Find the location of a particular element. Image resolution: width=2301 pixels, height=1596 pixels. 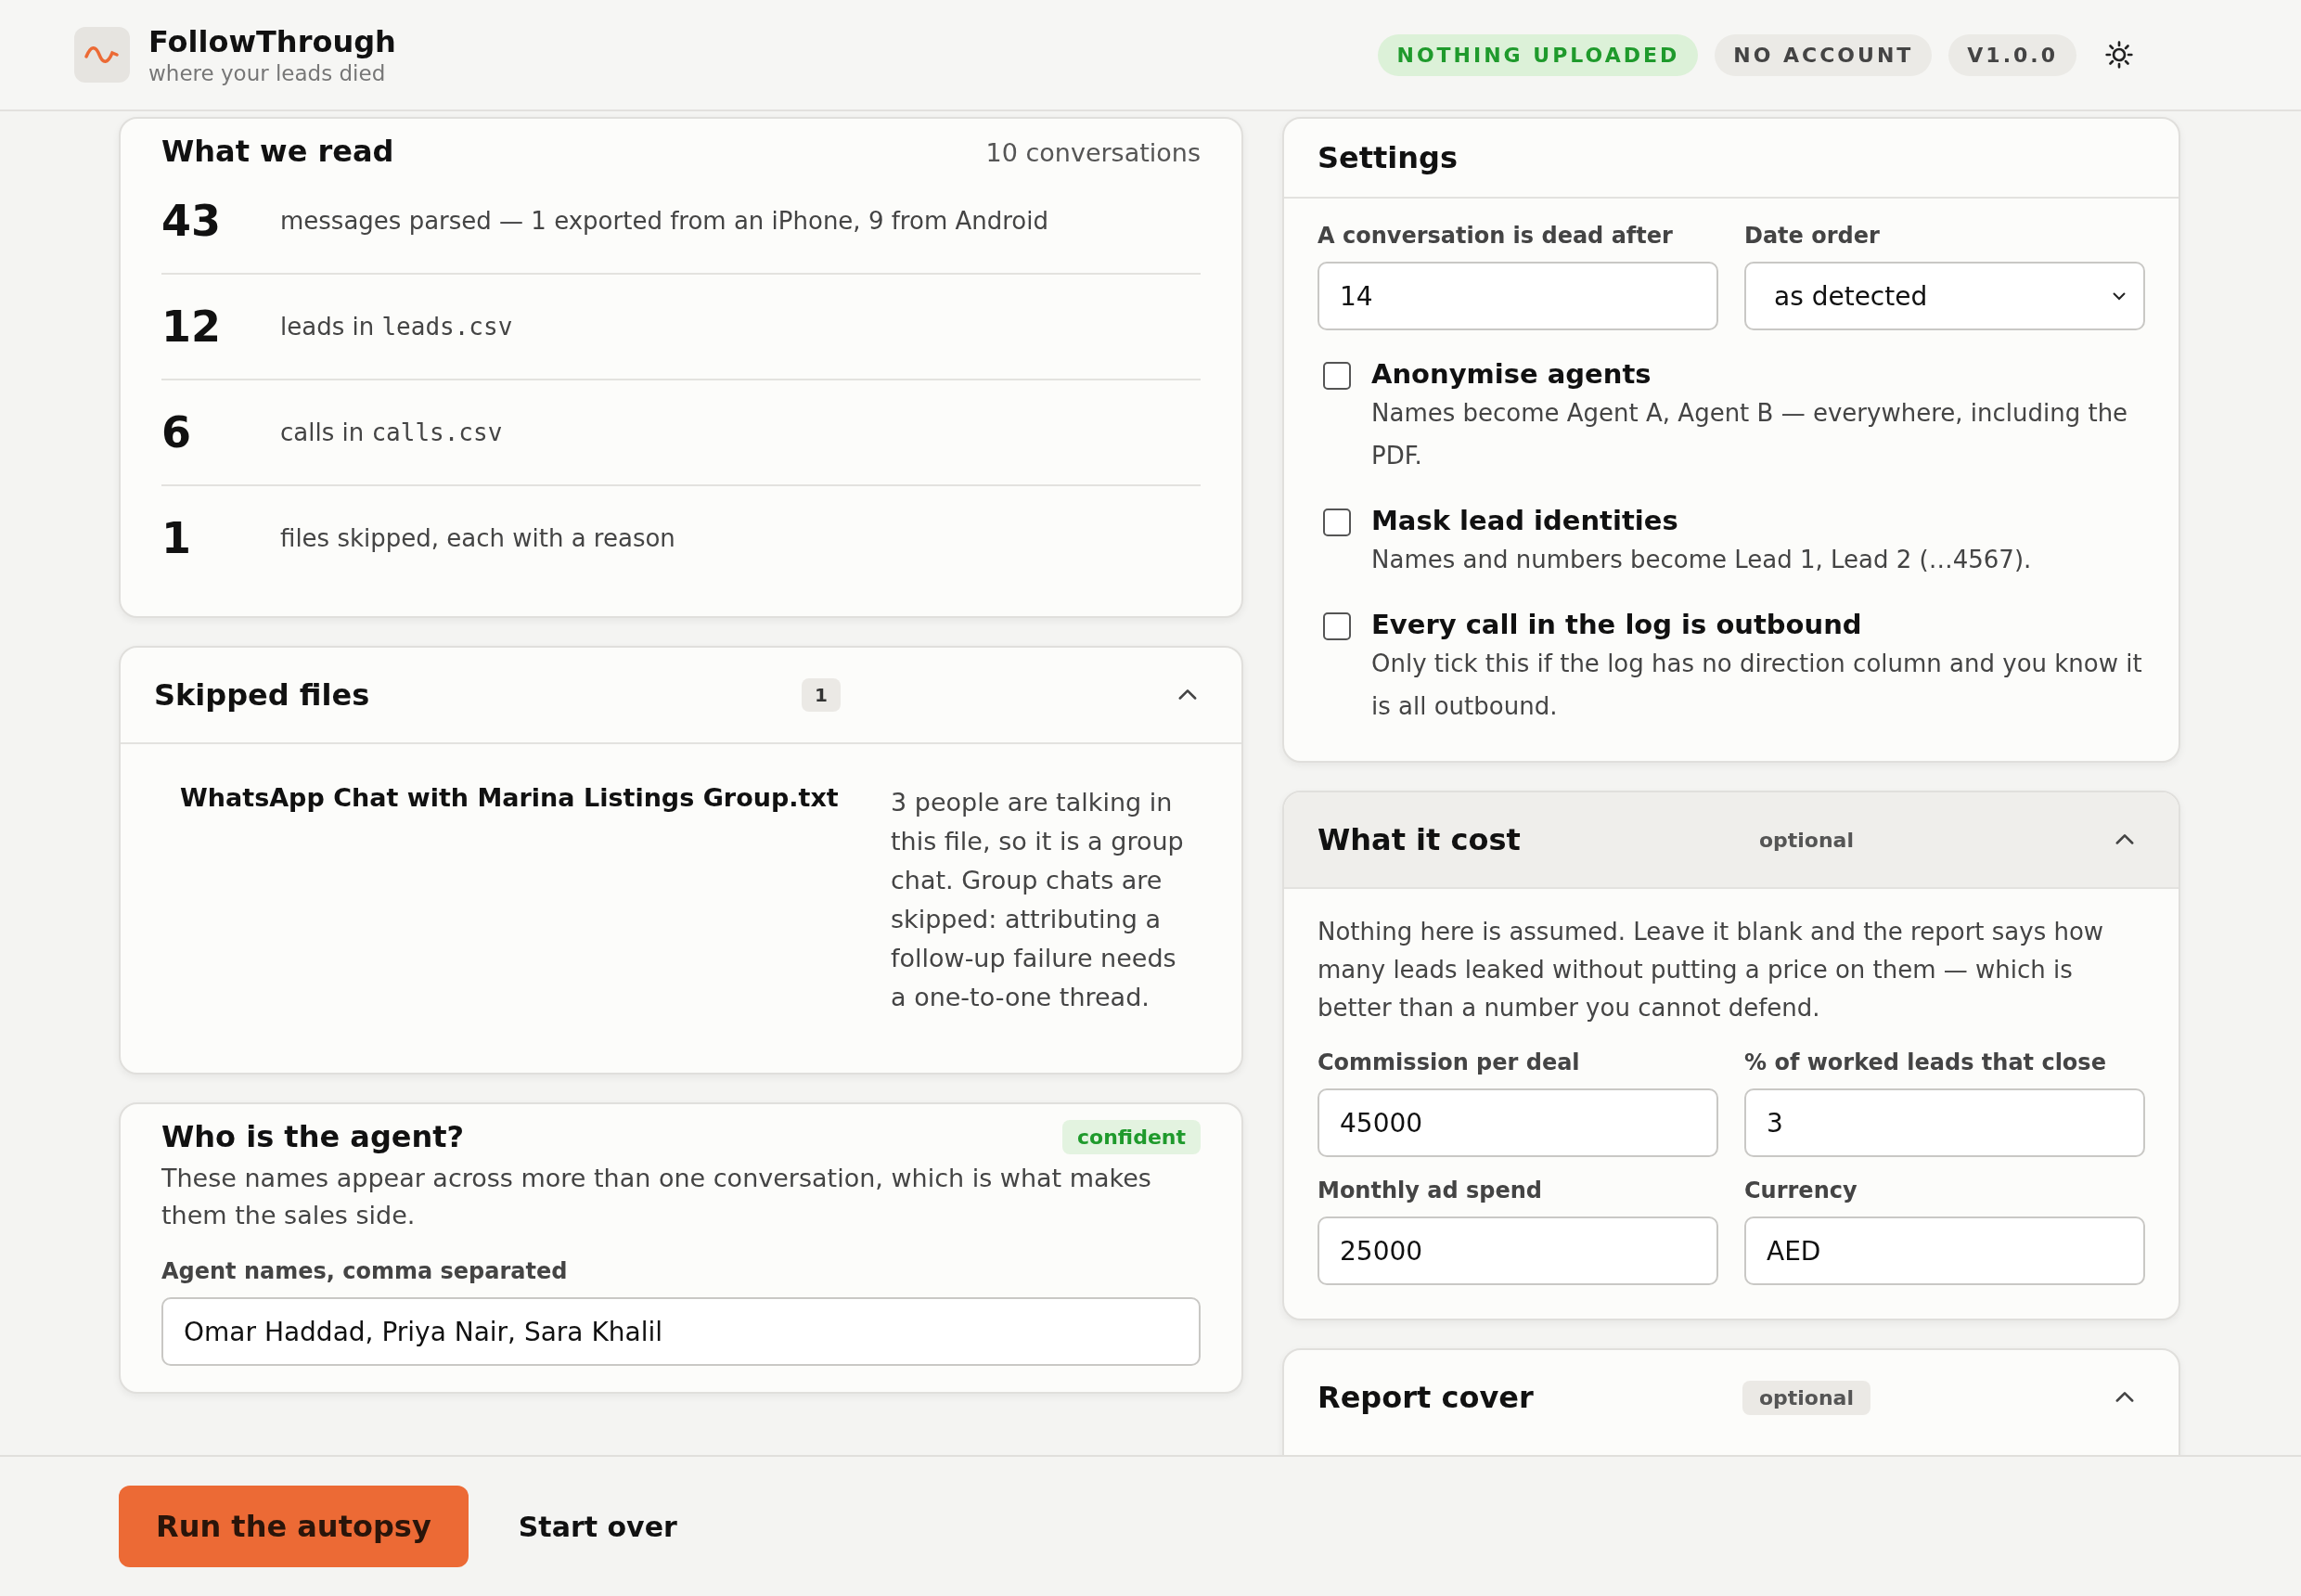

field-label: A conversation is dead after is located at coordinates (1496, 236).